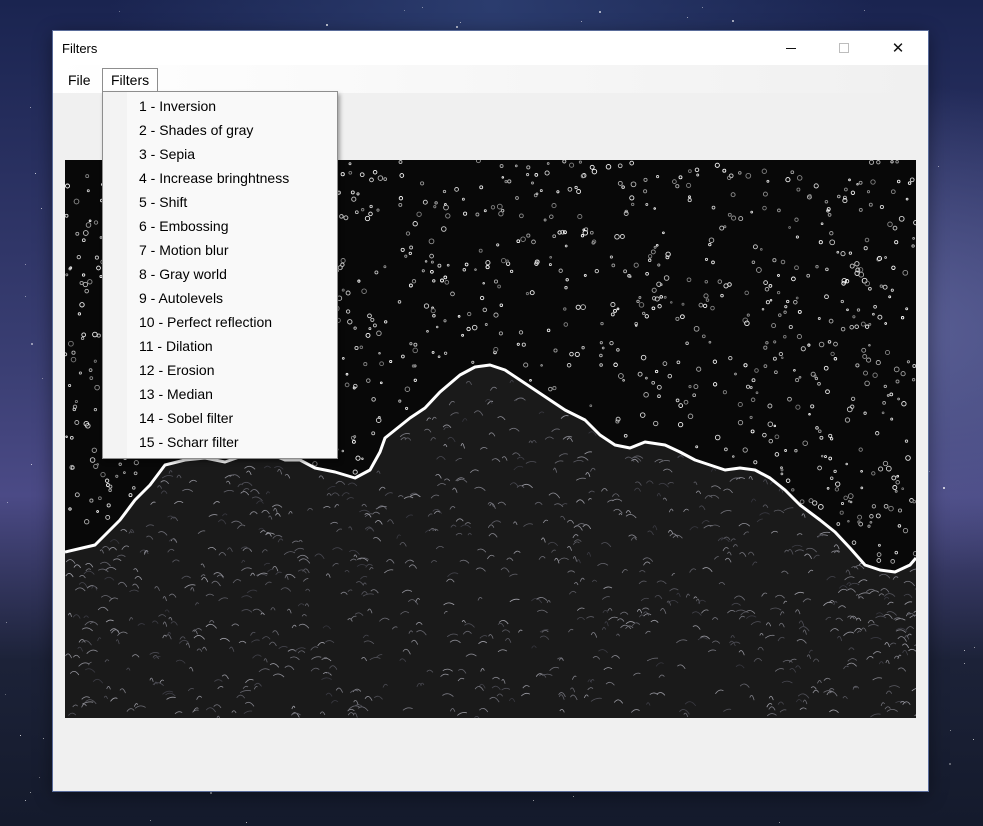 Image resolution: width=983 pixels, height=826 pixels. I want to click on close-icon: ✕, so click(898, 47).